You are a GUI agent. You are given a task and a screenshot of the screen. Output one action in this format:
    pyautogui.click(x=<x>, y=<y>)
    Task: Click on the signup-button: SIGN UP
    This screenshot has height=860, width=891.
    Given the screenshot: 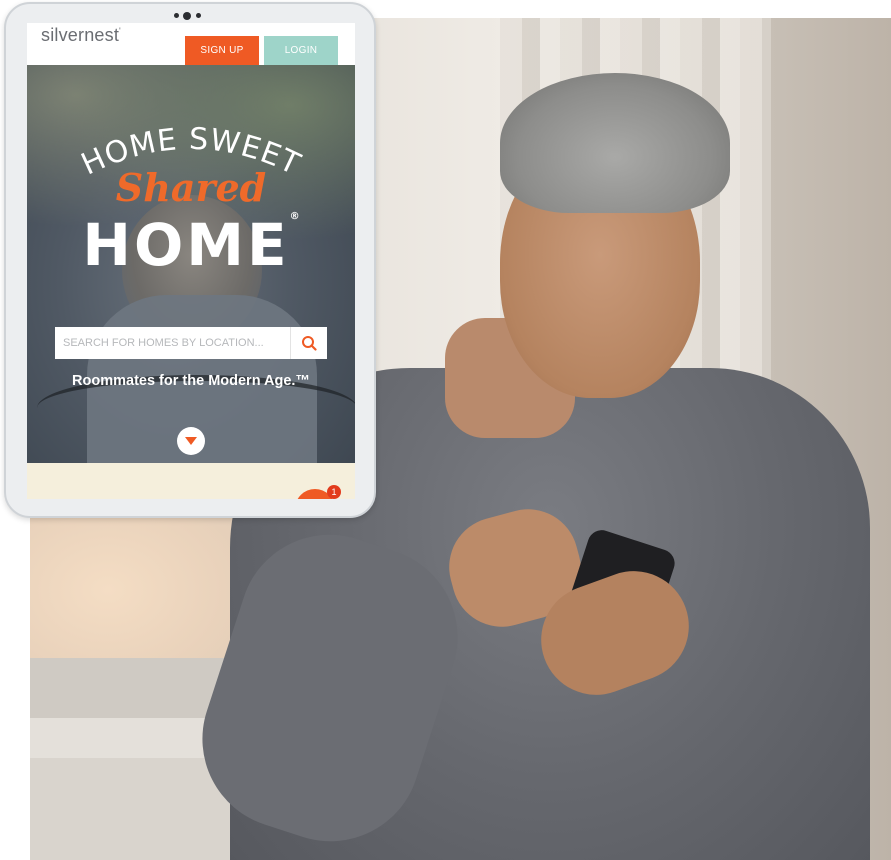 What is the action you would take?
    pyautogui.click(x=222, y=50)
    